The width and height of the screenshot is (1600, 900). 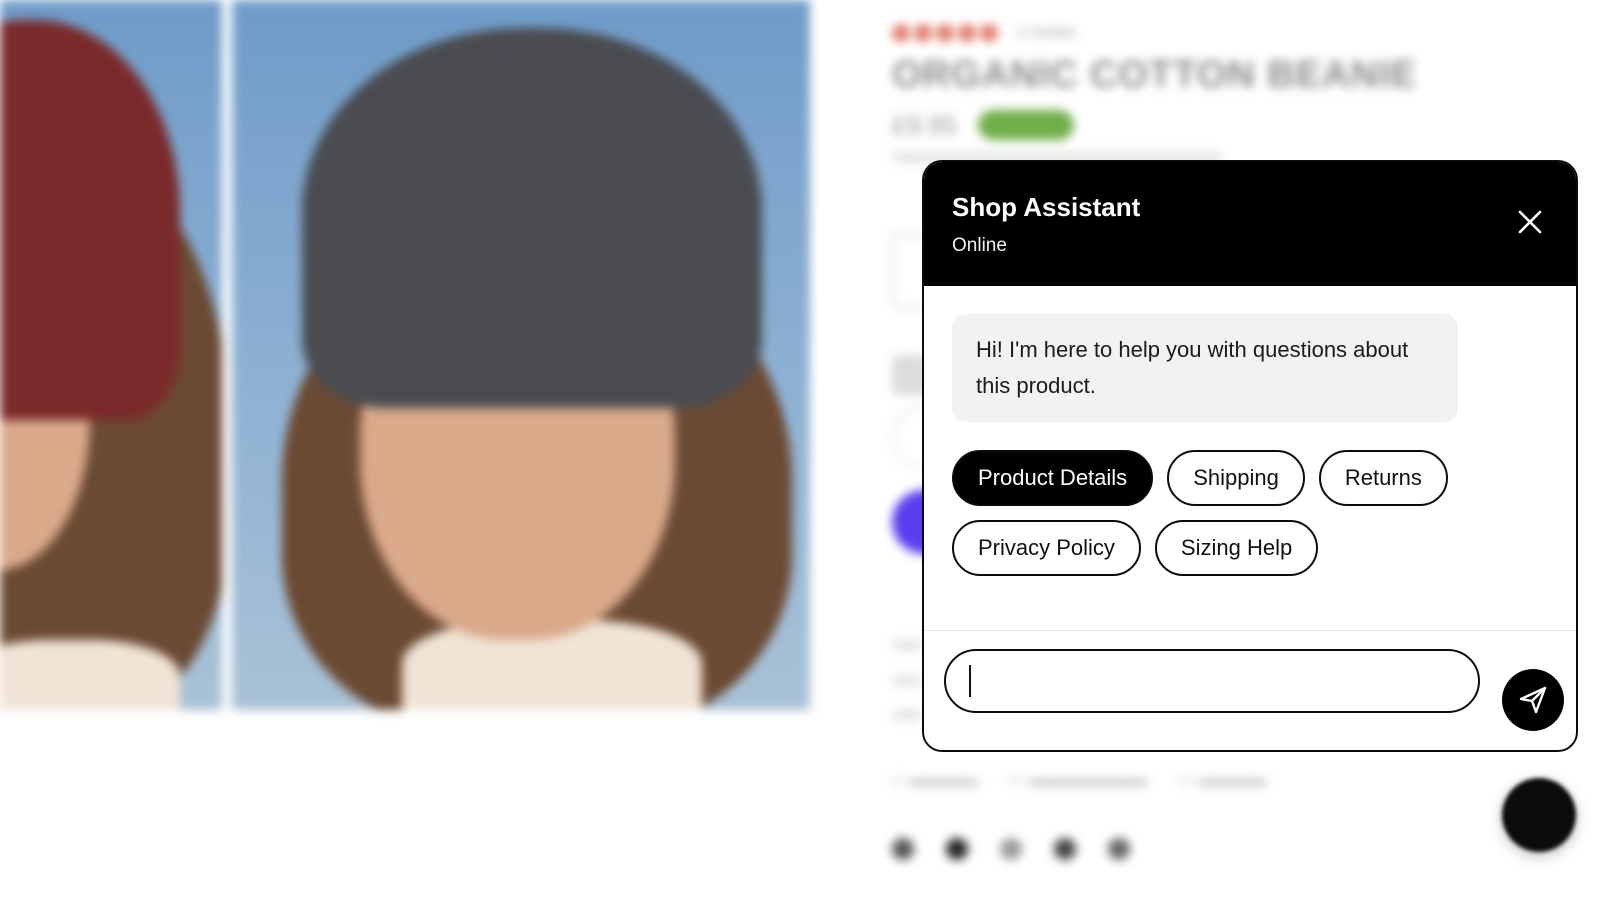 I want to click on share-icons, so click(x=1011, y=849).